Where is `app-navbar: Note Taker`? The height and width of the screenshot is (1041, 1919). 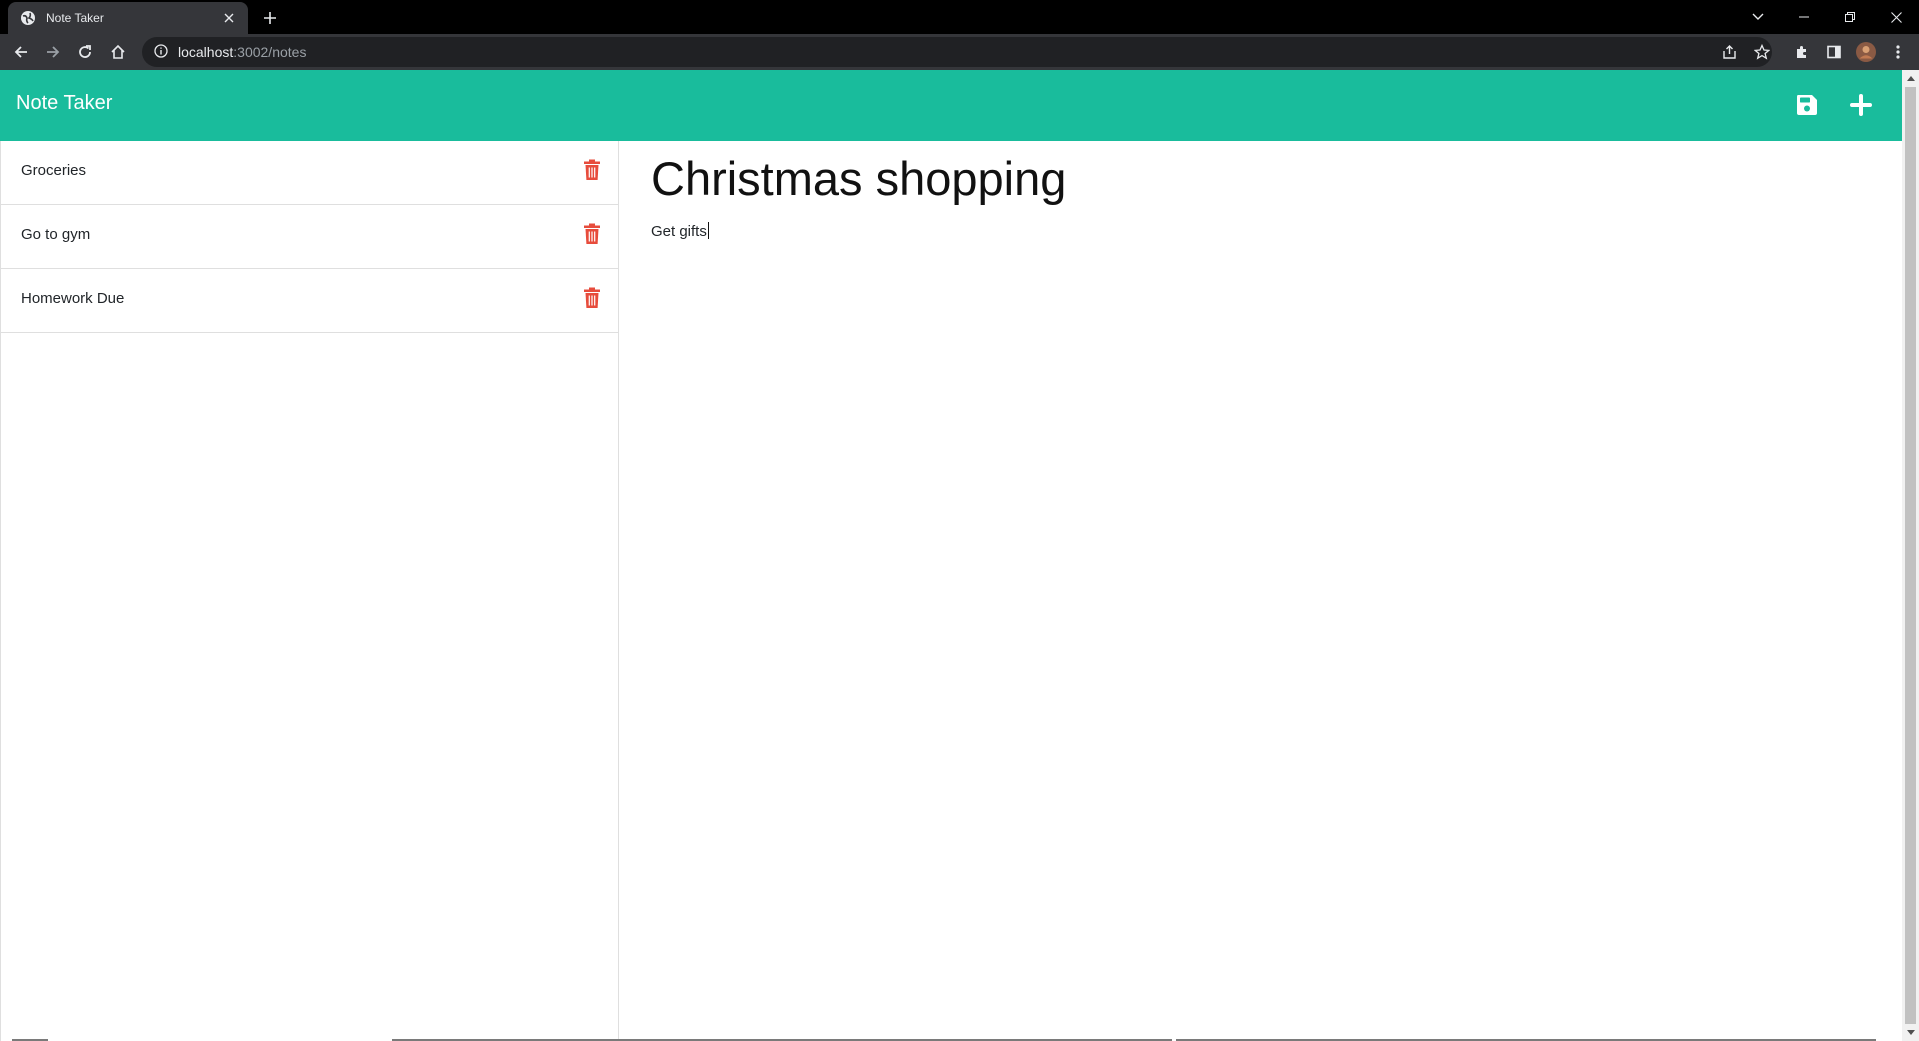 app-navbar: Note Taker is located at coordinates (951, 105).